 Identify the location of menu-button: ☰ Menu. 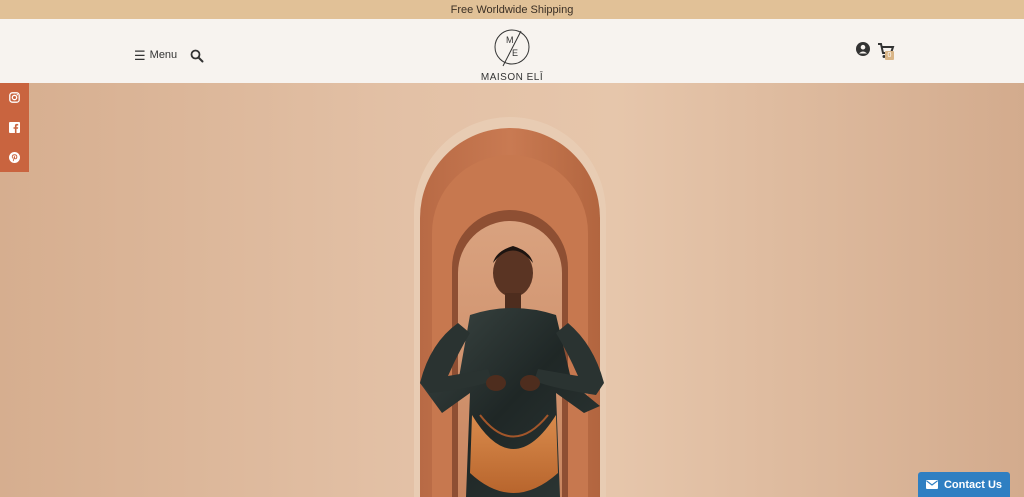
(155, 55).